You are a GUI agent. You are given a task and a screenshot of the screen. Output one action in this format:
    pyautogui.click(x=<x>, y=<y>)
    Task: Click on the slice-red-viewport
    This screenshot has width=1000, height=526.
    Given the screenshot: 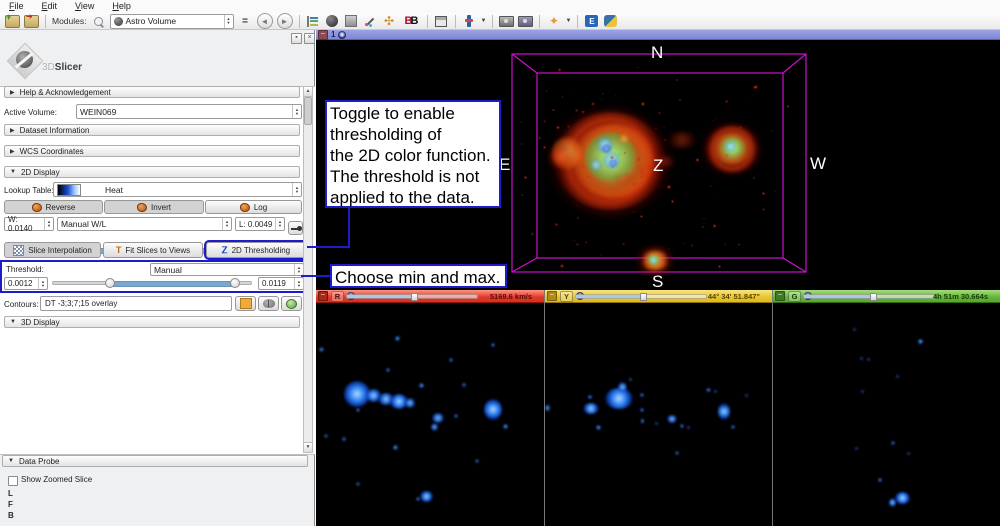 What is the action you would take?
    pyautogui.click(x=430, y=414)
    